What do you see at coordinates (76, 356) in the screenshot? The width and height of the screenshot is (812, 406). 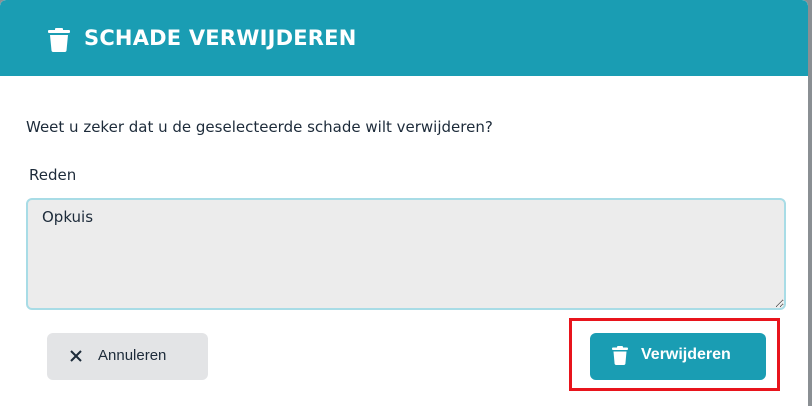 I see `close-icon` at bounding box center [76, 356].